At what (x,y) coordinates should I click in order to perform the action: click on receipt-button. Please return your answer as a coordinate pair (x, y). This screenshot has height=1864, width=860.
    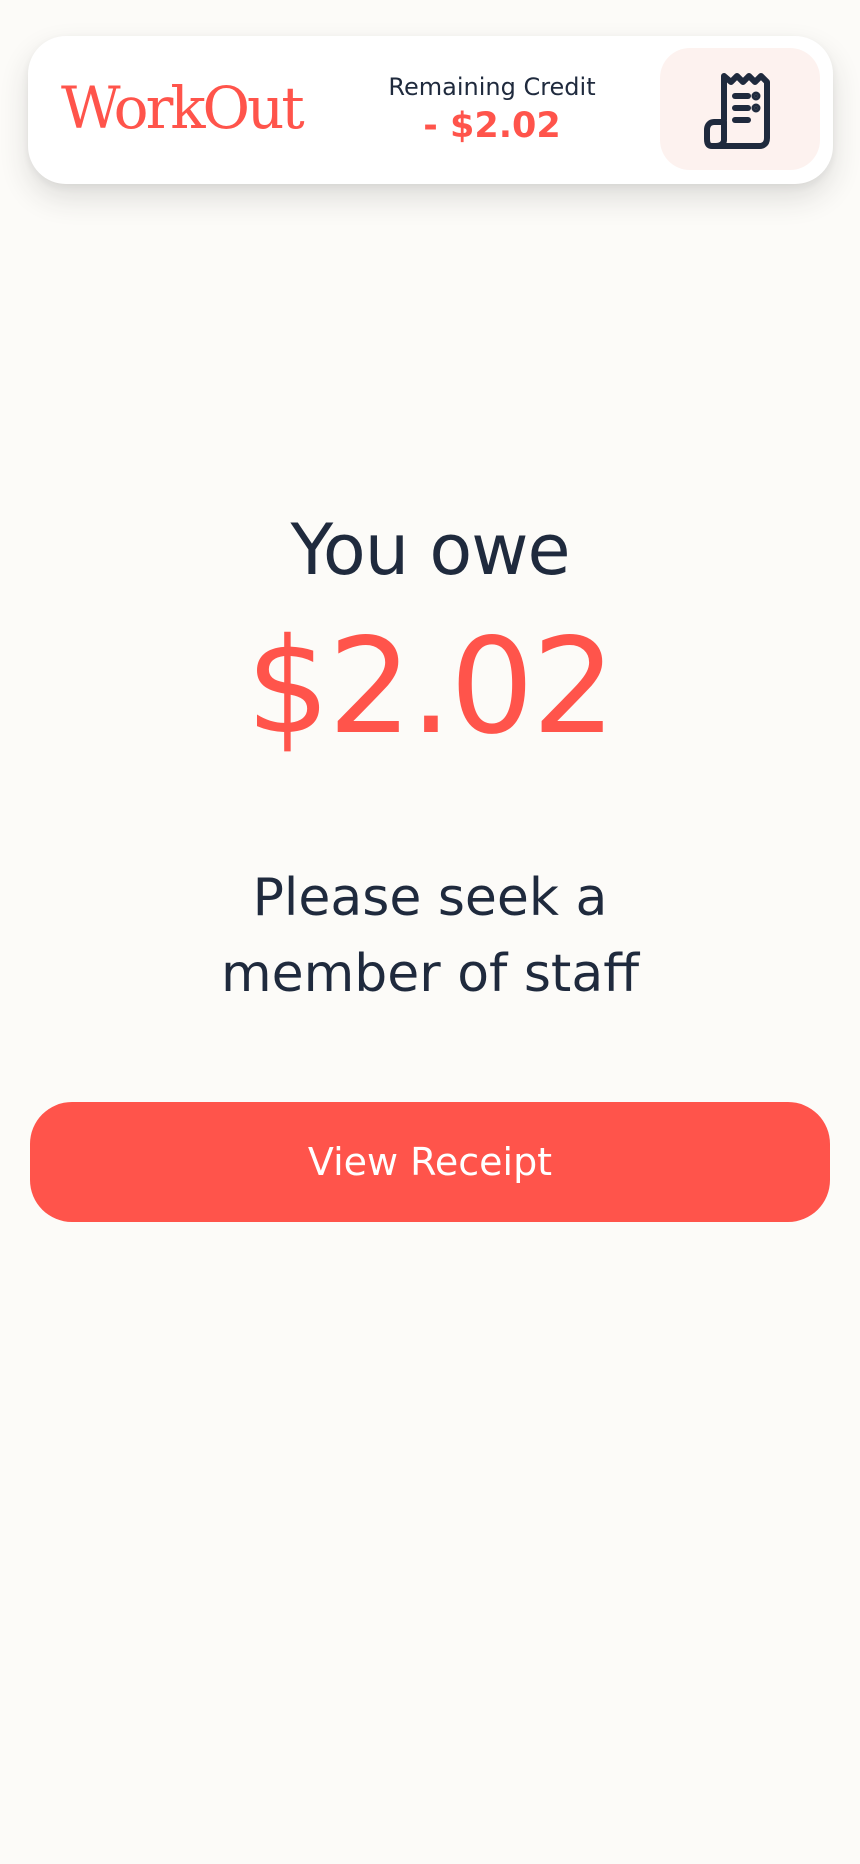
    Looking at the image, I should click on (740, 109).